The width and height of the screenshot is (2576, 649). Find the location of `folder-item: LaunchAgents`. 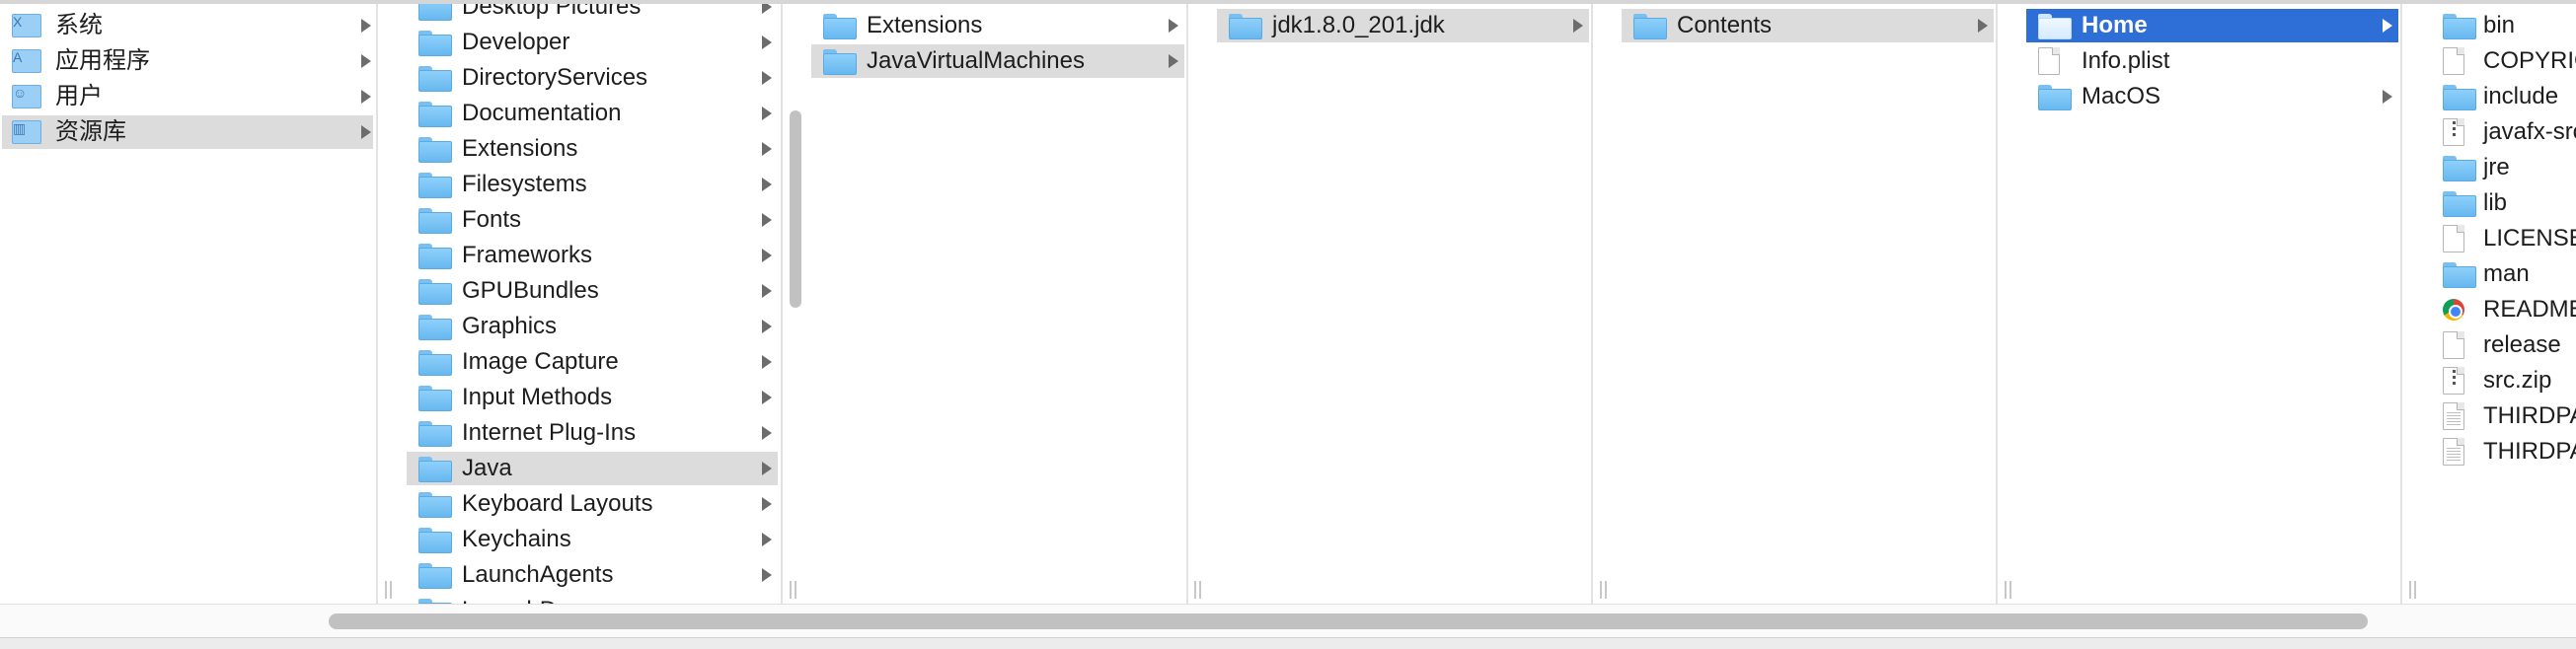

folder-item: LaunchAgents is located at coordinates (592, 575).